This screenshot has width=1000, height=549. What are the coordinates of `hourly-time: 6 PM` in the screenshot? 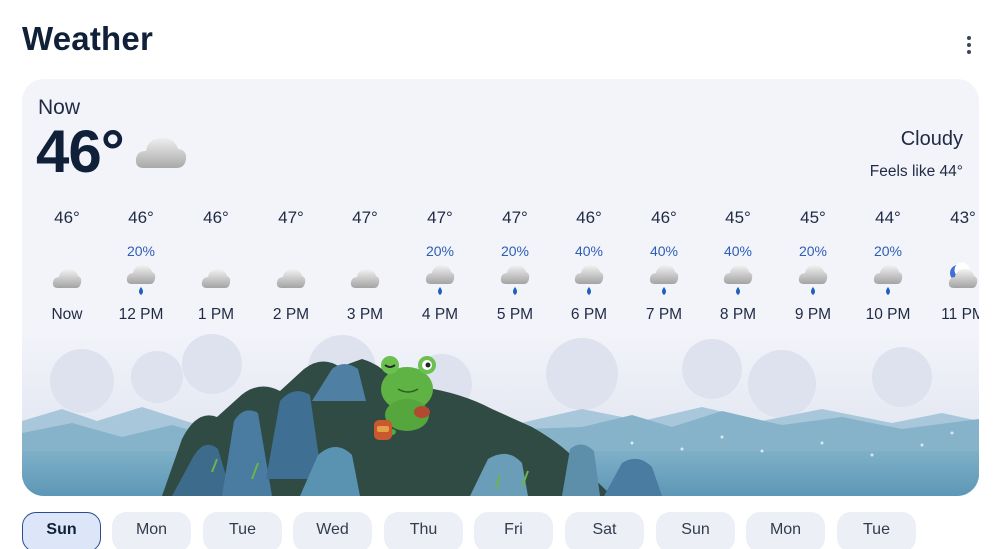 It's located at (589, 314).